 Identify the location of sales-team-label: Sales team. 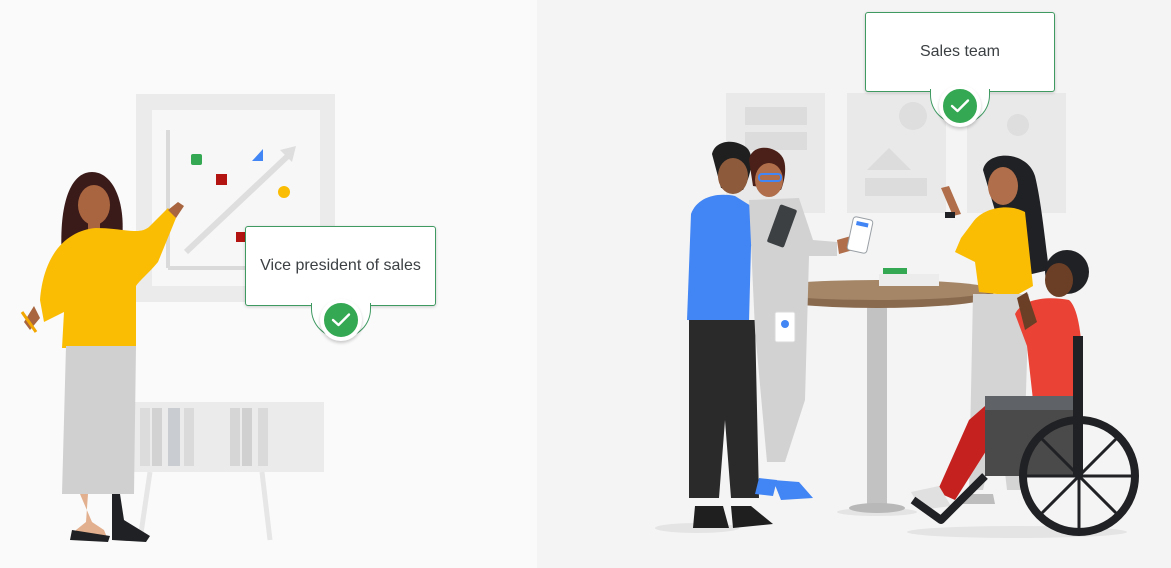
(960, 51).